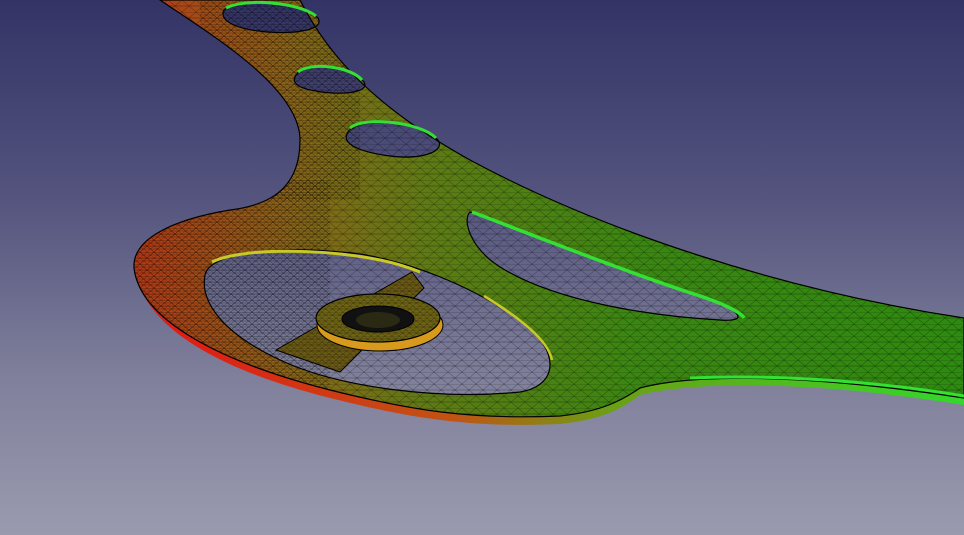  I want to click on hub-bore-inner, so click(378, 320).